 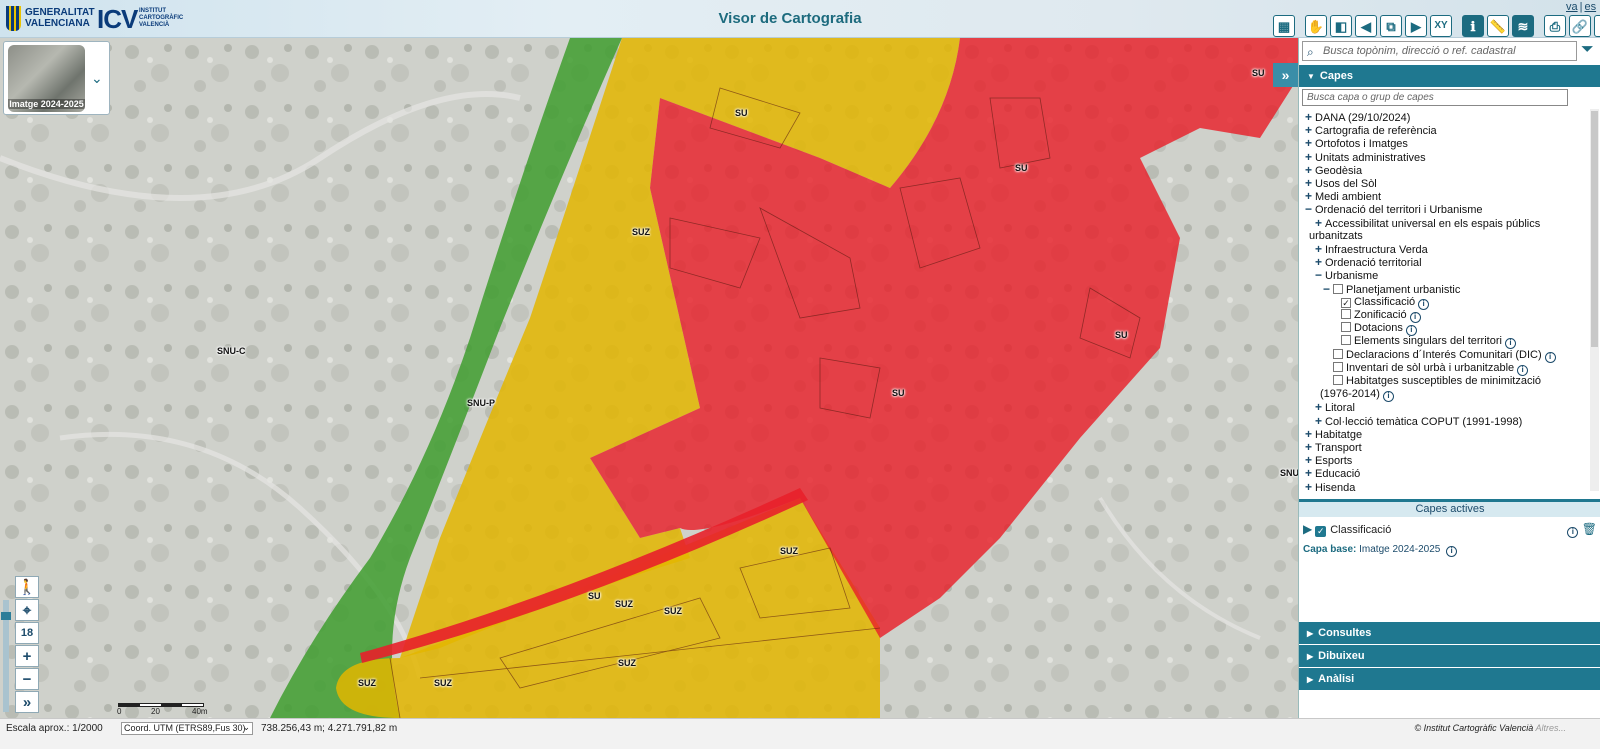 I want to click on layer-tree-scrollbar, so click(x=1594, y=300).